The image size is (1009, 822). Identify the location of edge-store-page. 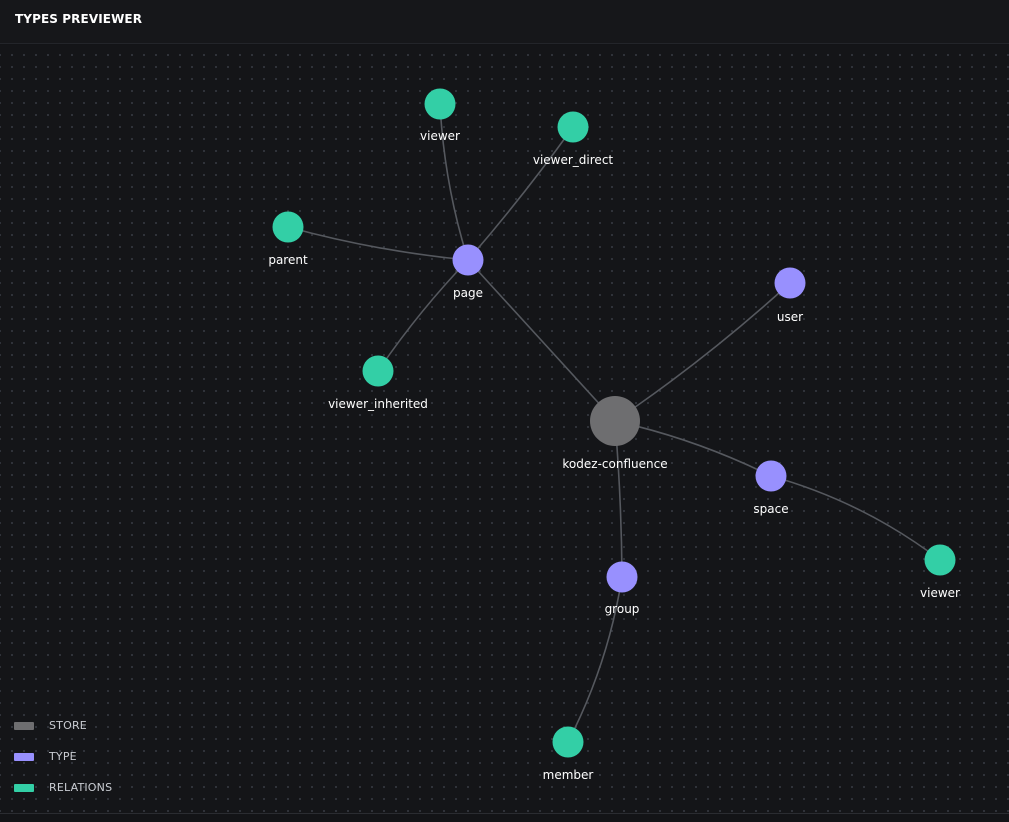
(541, 340).